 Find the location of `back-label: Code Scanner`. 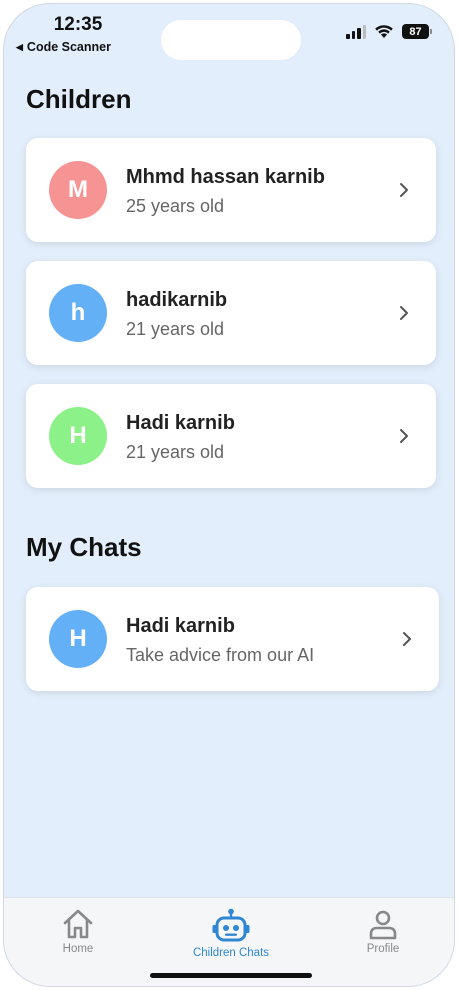

back-label: Code Scanner is located at coordinates (68, 47).